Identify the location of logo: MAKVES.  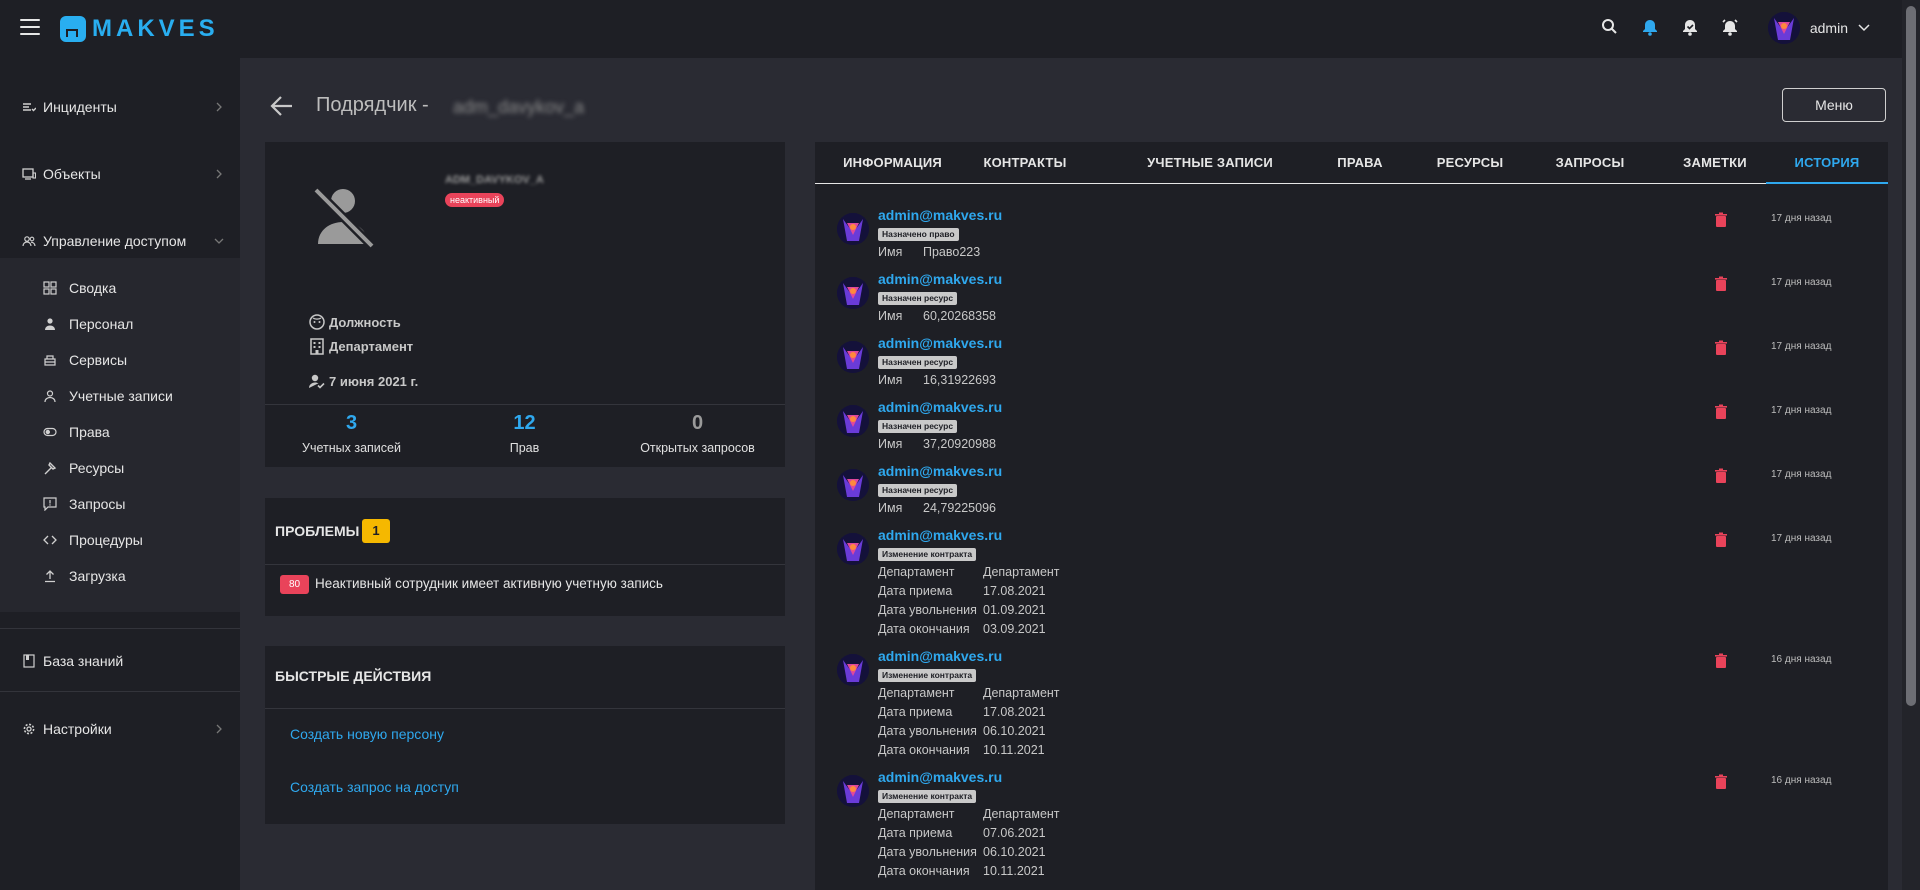
(139, 29).